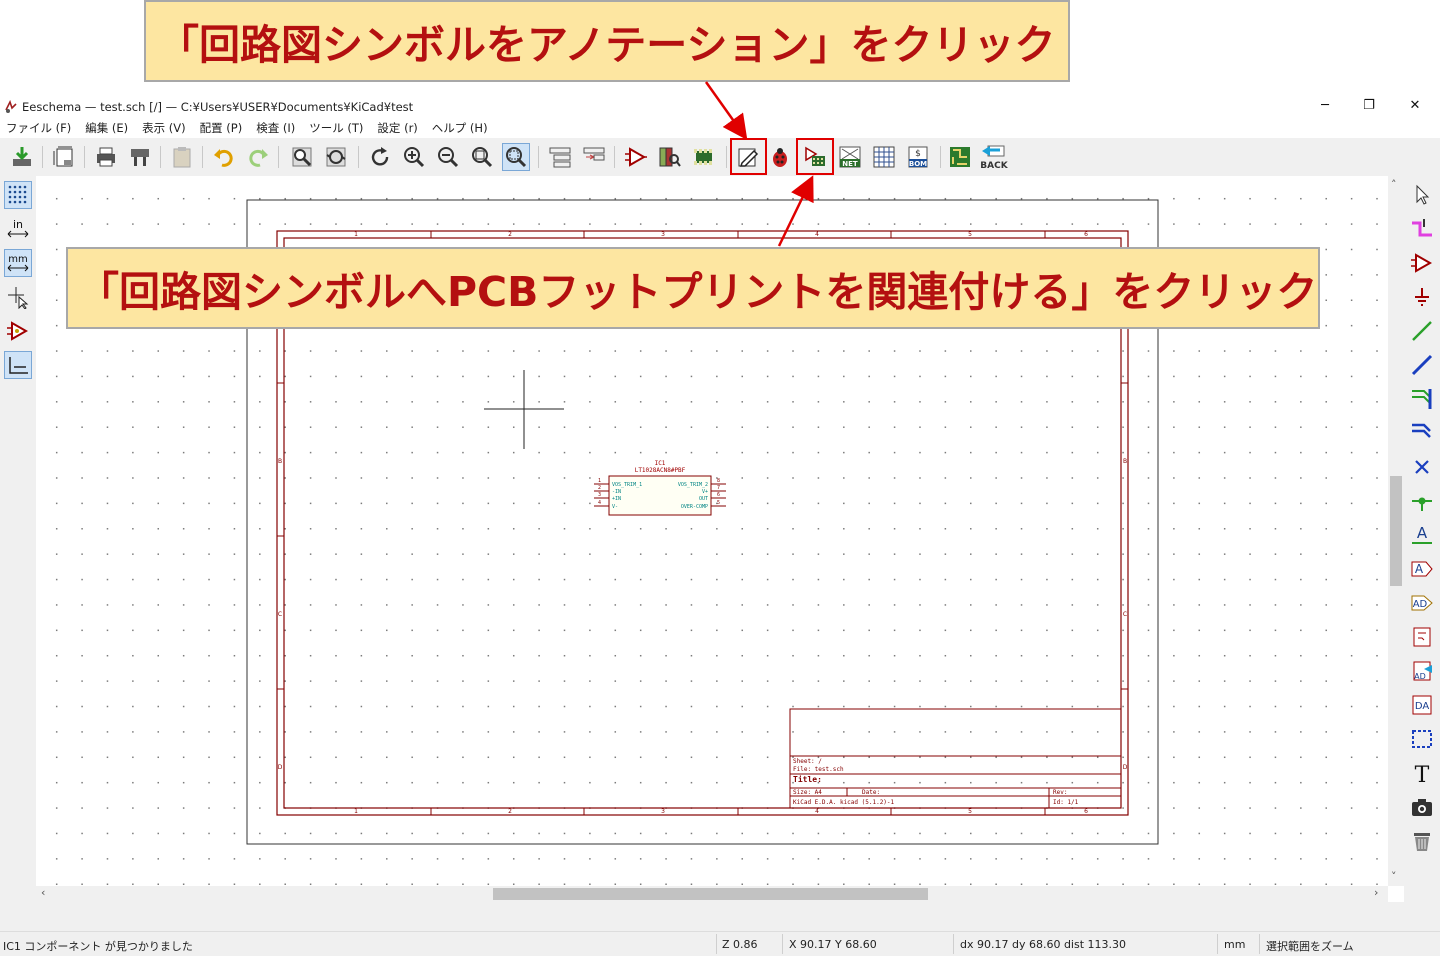  I want to click on status-current-tool: 選択範囲をズーム, so click(1310, 946).